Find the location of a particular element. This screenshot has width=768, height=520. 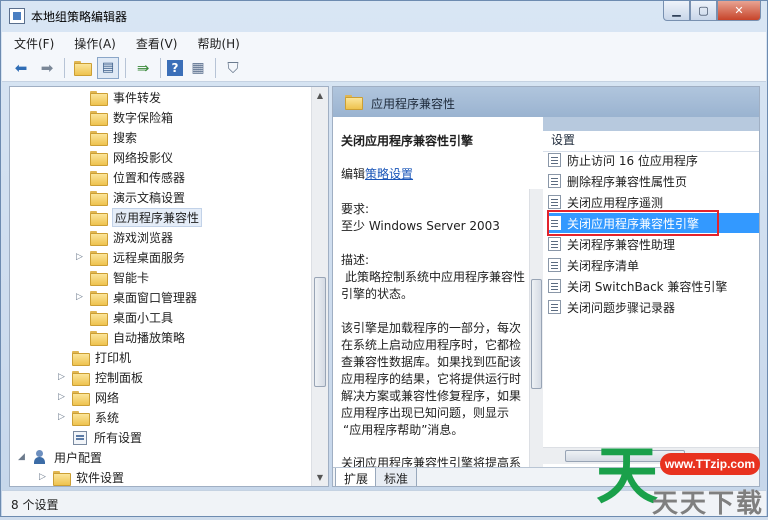

toolbar: ⬅ ➡ ▤ ⇛ ? ▦ ⛉ is located at coordinates (384, 68).